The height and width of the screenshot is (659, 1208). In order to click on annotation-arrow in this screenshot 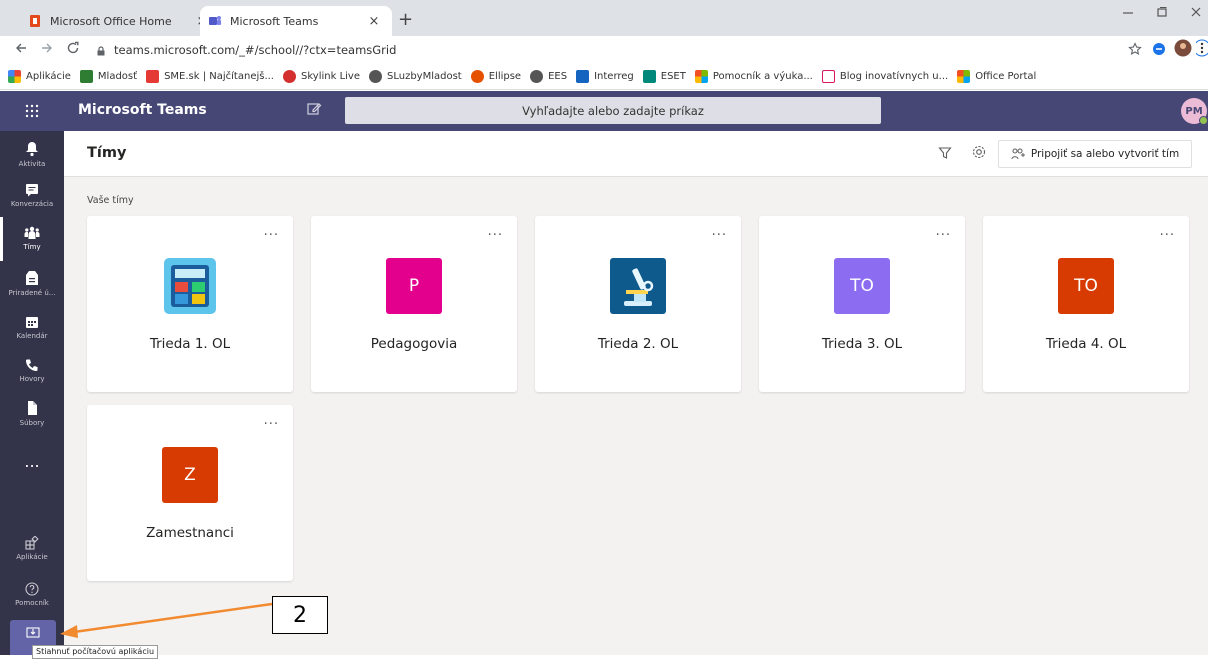, I will do `click(166, 620)`.